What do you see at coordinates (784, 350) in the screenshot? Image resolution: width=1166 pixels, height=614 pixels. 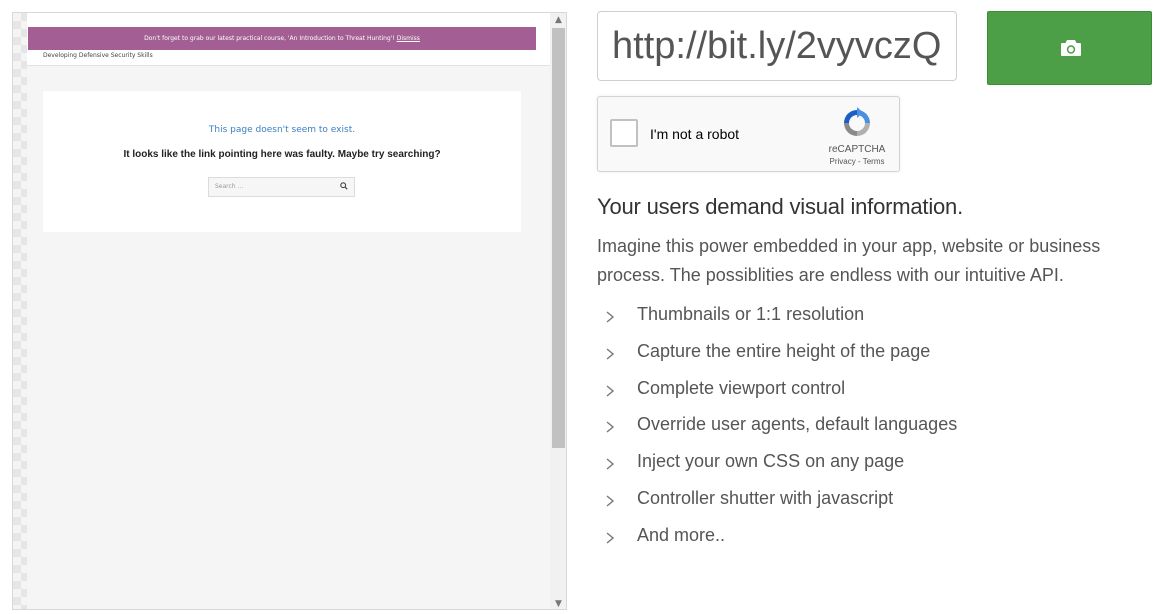 I see `feature-text: Capture the entire height of the page` at bounding box center [784, 350].